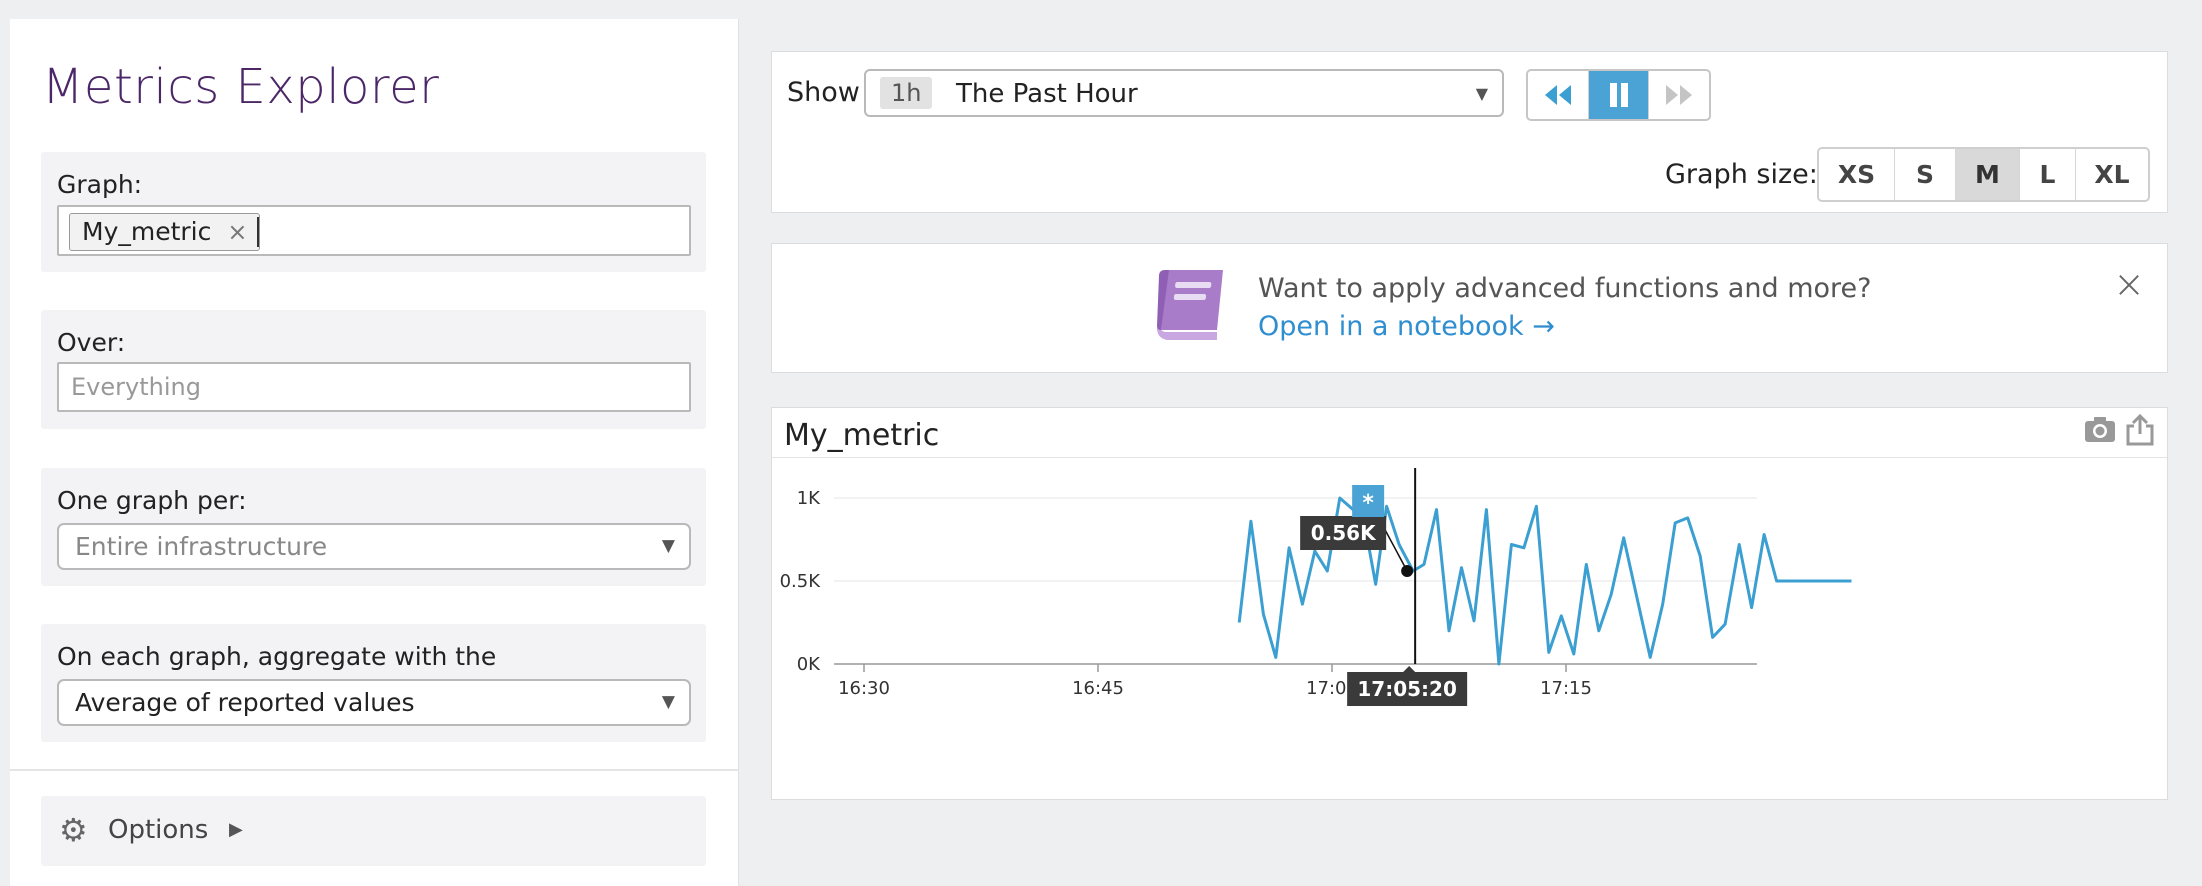 The width and height of the screenshot is (2202, 886). Describe the element at coordinates (1406, 326) in the screenshot. I see `open-notebook-link: Open in a notebook →` at that location.